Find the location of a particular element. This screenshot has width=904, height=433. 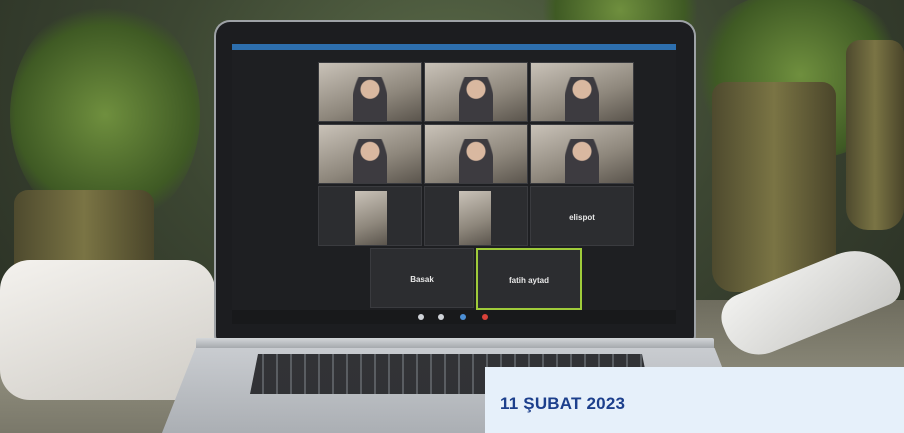

microphone-icon is located at coordinates (421, 317).